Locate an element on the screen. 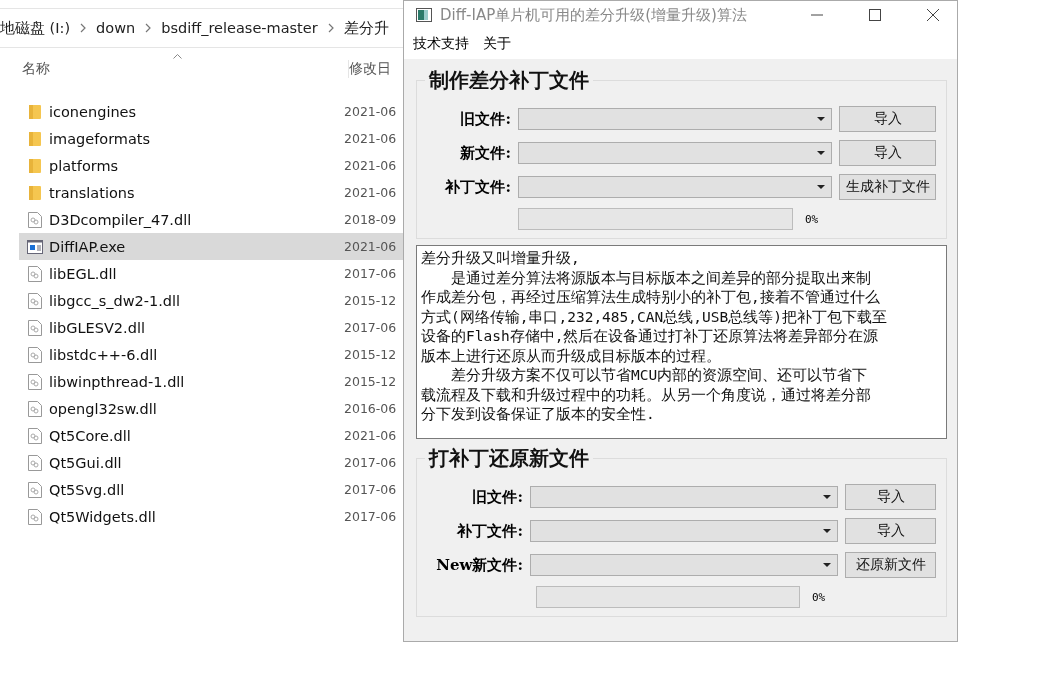 The height and width of the screenshot is (684, 1052). text-line: 设备的Flash存储中,然后在设备通过打补丁还原算法将差异部分在源 is located at coordinates (650, 336).